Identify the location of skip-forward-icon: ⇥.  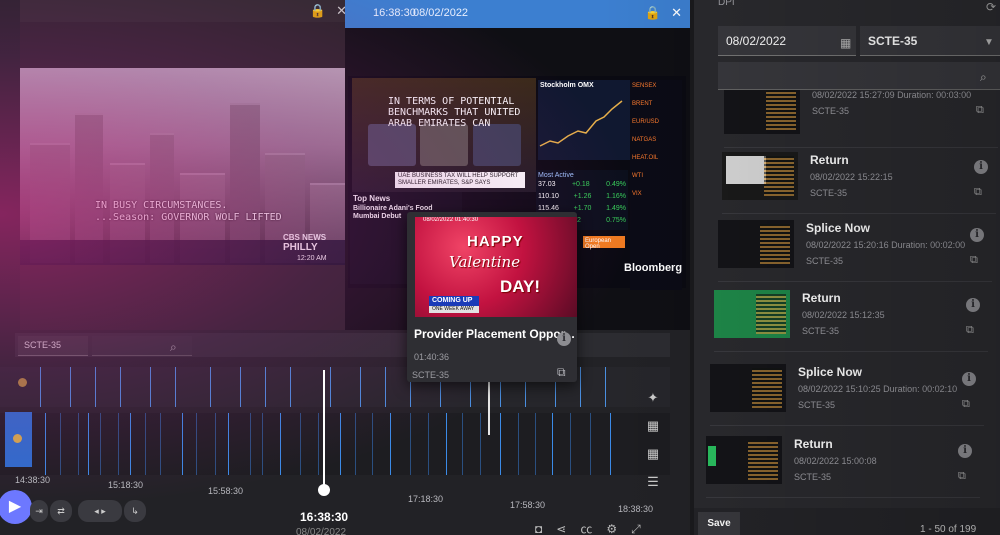
(39, 511).